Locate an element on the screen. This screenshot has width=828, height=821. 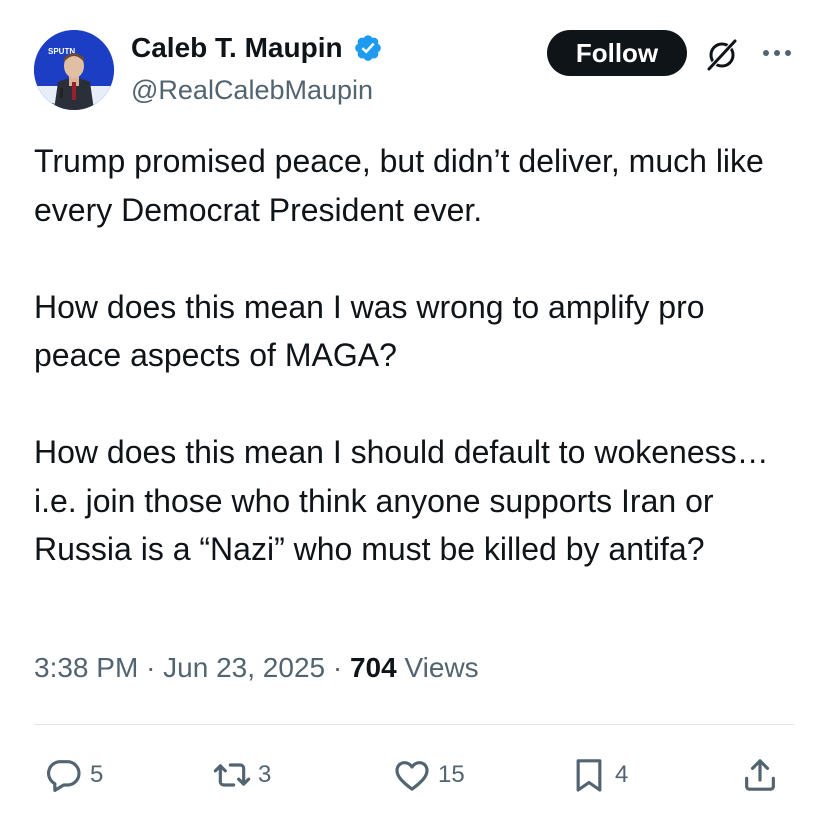
like-icon is located at coordinates (412, 776).